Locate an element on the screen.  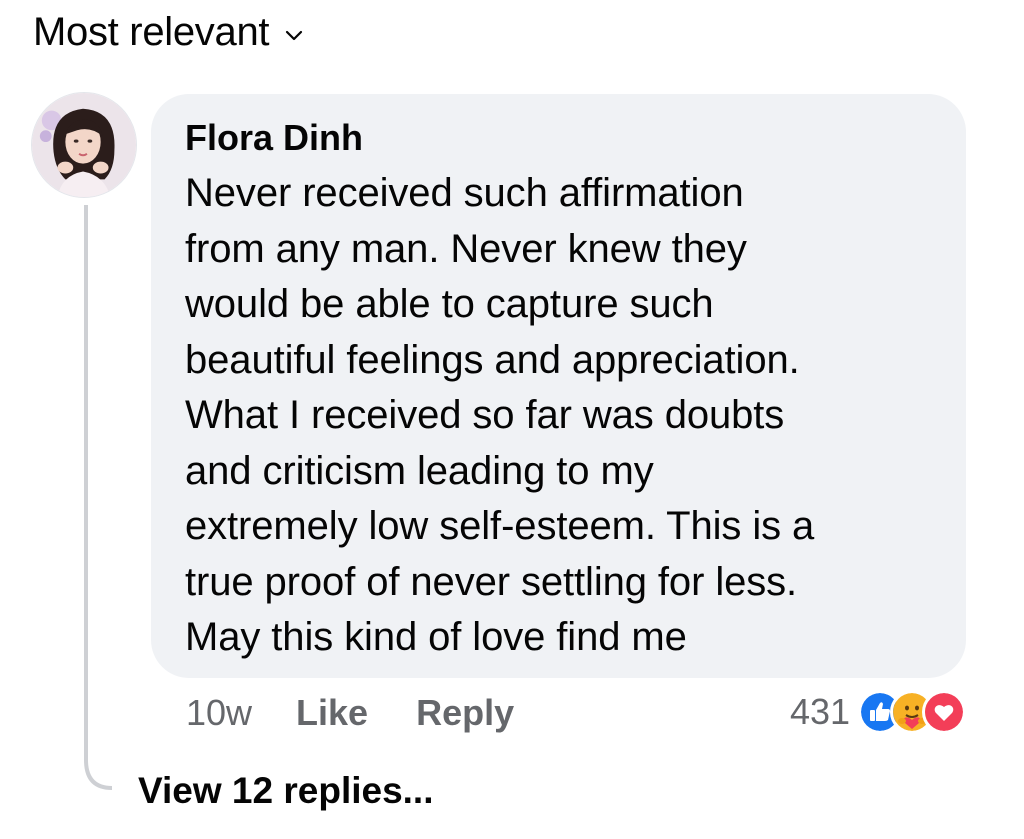
like-button: Like is located at coordinates (332, 713).